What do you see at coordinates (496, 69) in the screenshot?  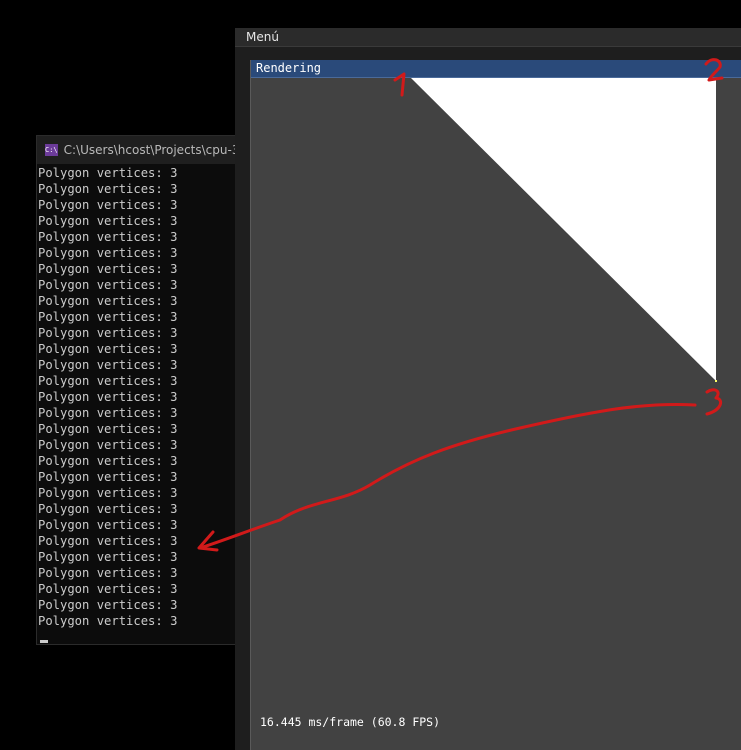 I see `rendering-panel-title: Rendering` at bounding box center [496, 69].